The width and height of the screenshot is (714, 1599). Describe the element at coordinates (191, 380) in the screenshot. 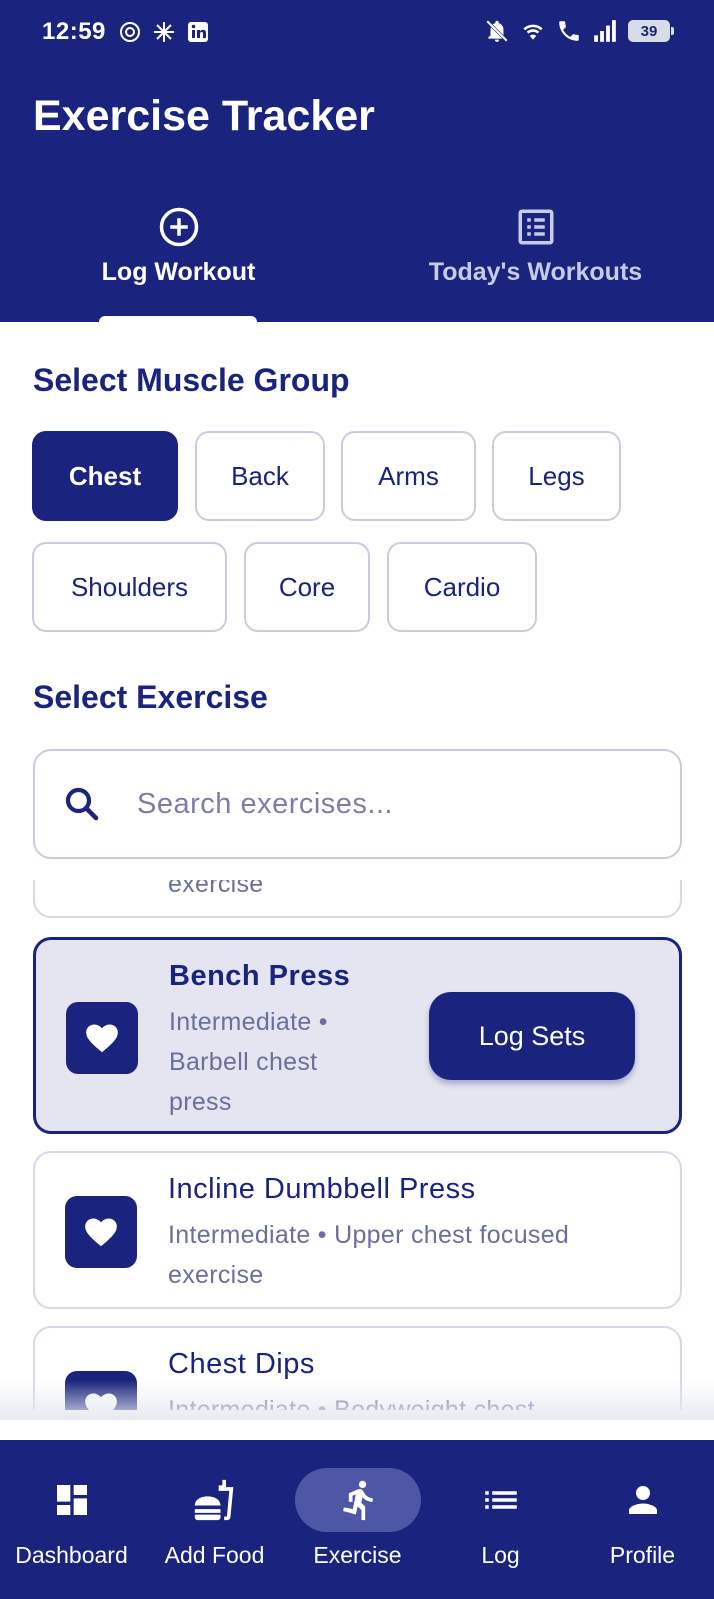

I see `muscle-group-title: Select Muscle Group` at that location.